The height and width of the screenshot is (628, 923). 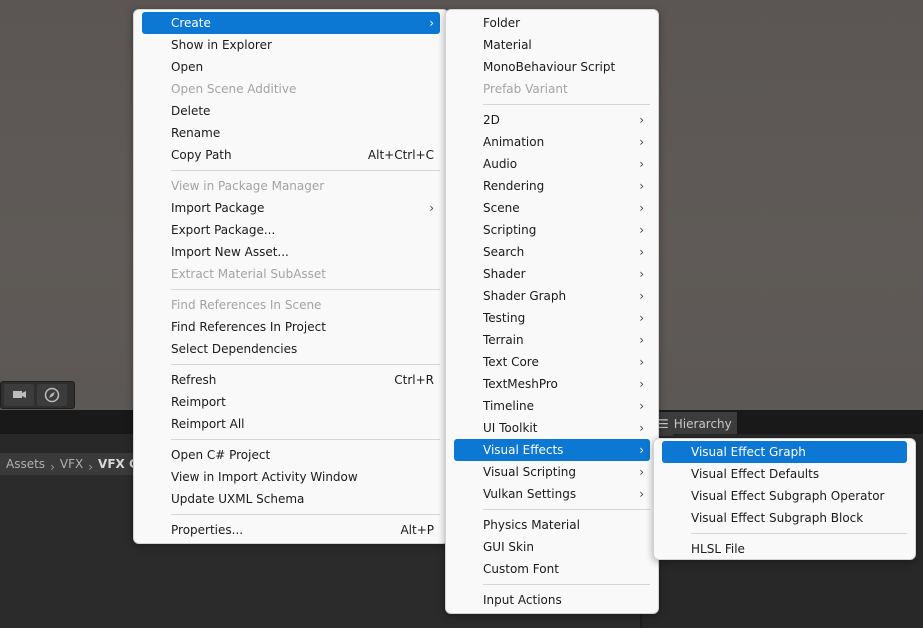 I want to click on menu-item-physics-material: Physics Material, so click(x=552, y=525).